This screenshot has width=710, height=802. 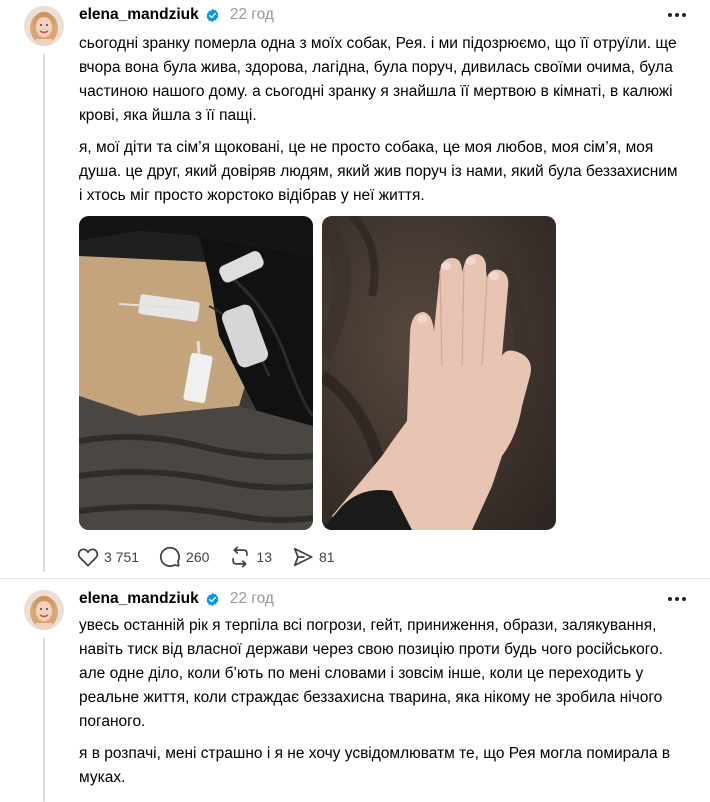 I want to click on post-divider, so click(x=355, y=578).